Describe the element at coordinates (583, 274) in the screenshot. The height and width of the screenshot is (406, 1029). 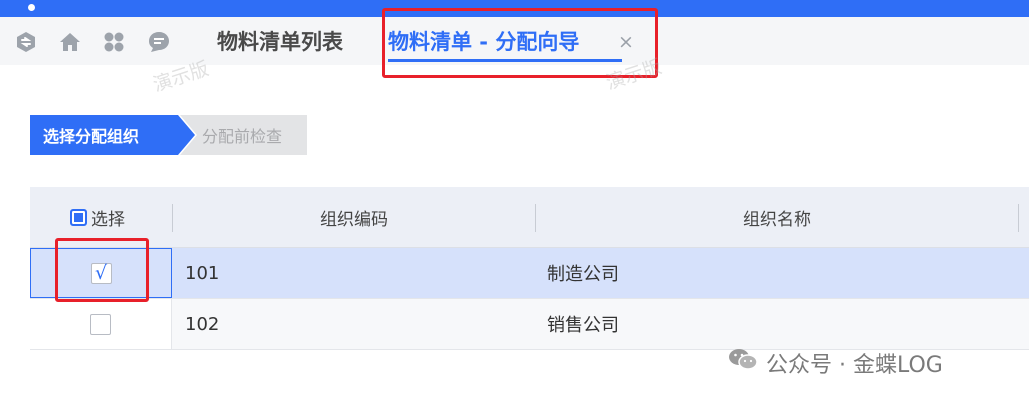
I see `org-name-cell: 制造公司` at that location.